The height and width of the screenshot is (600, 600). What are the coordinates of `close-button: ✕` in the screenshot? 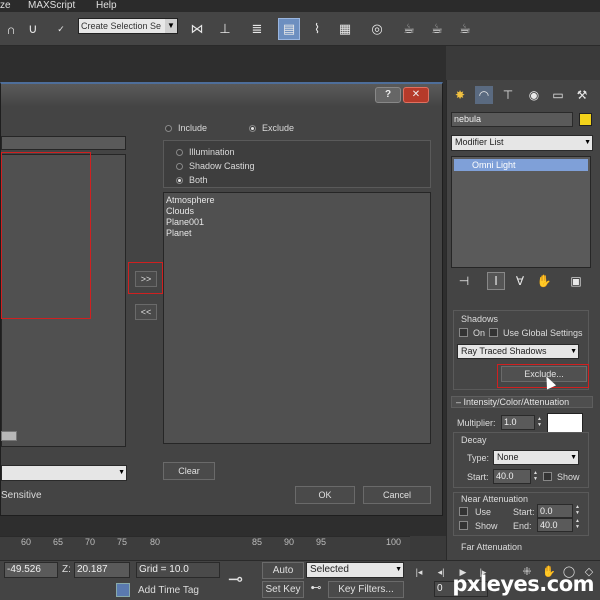 It's located at (416, 95).